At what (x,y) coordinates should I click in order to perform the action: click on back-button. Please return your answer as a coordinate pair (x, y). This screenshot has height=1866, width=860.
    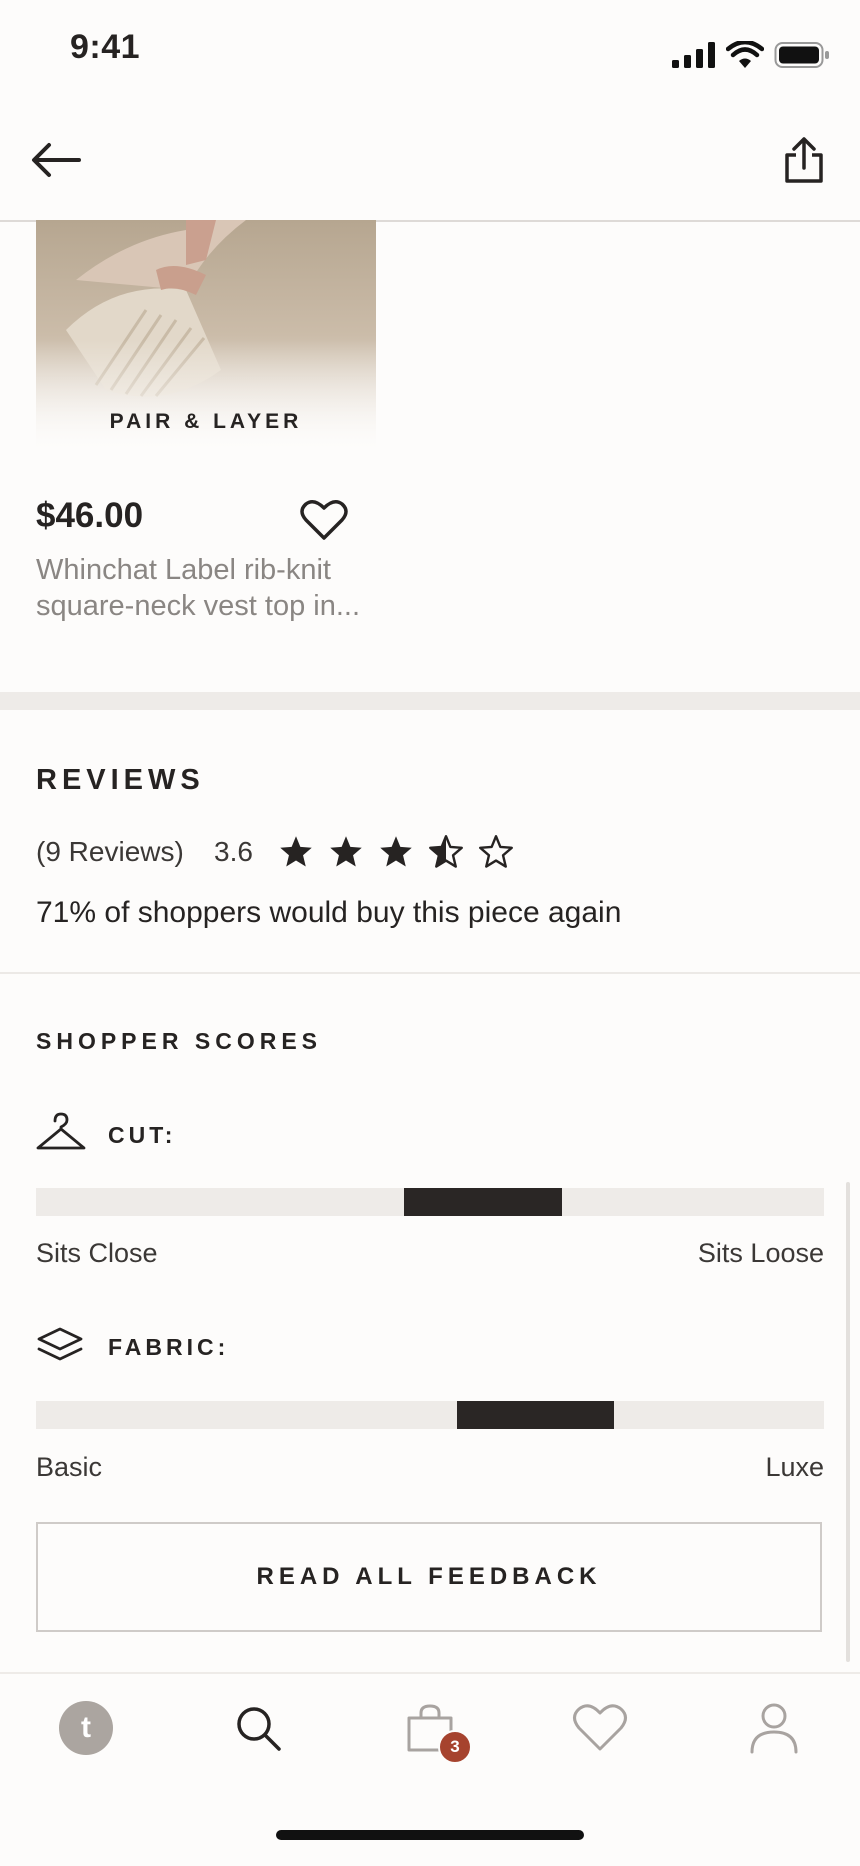
    Looking at the image, I should click on (56, 160).